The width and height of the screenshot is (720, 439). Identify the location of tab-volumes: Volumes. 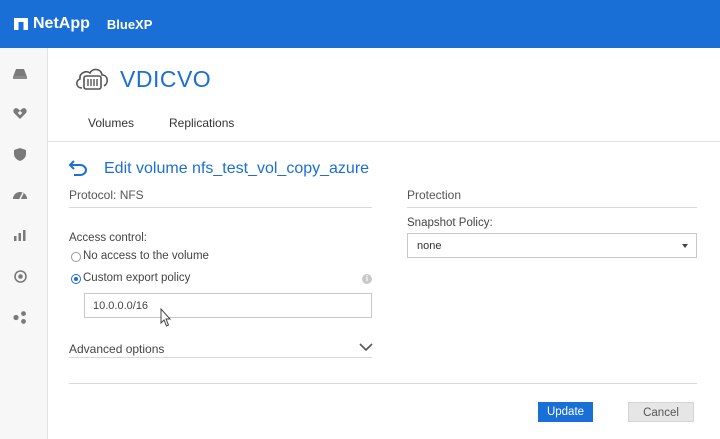
(111, 123).